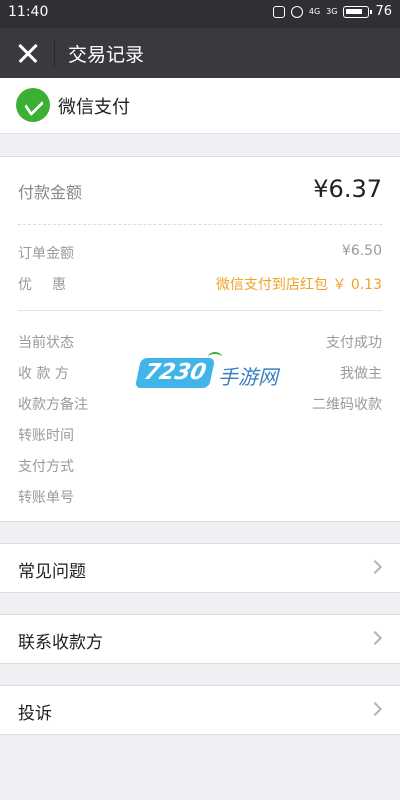 The width and height of the screenshot is (400, 800). I want to click on order-amount-row: 订单金额 ¥6.50, so click(200, 255).